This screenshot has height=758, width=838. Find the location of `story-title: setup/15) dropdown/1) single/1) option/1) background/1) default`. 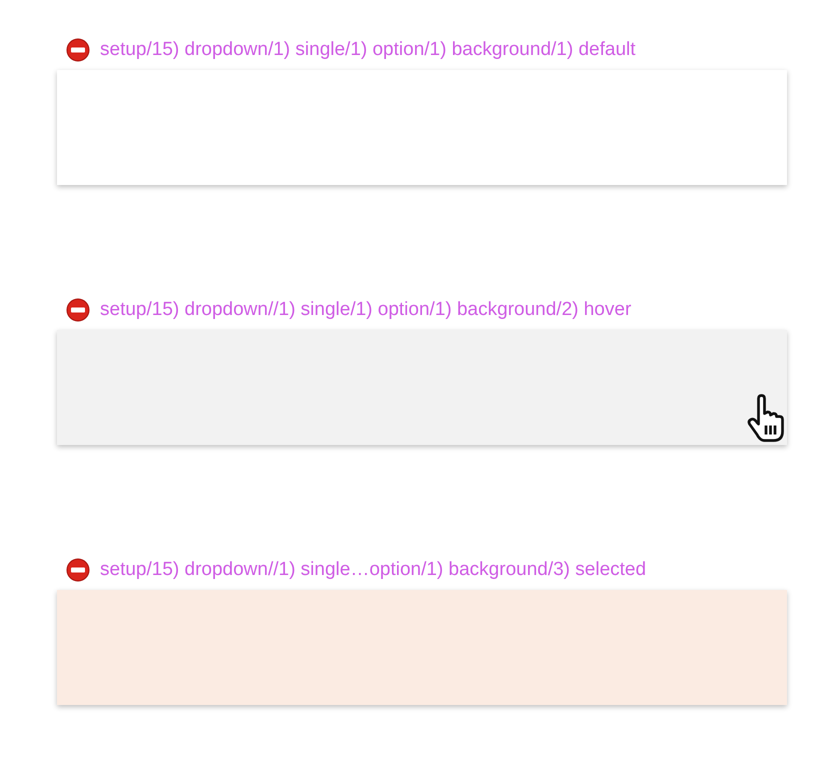

story-title: setup/15) dropdown/1) single/1) option/1) background/1) default is located at coordinates (368, 50).